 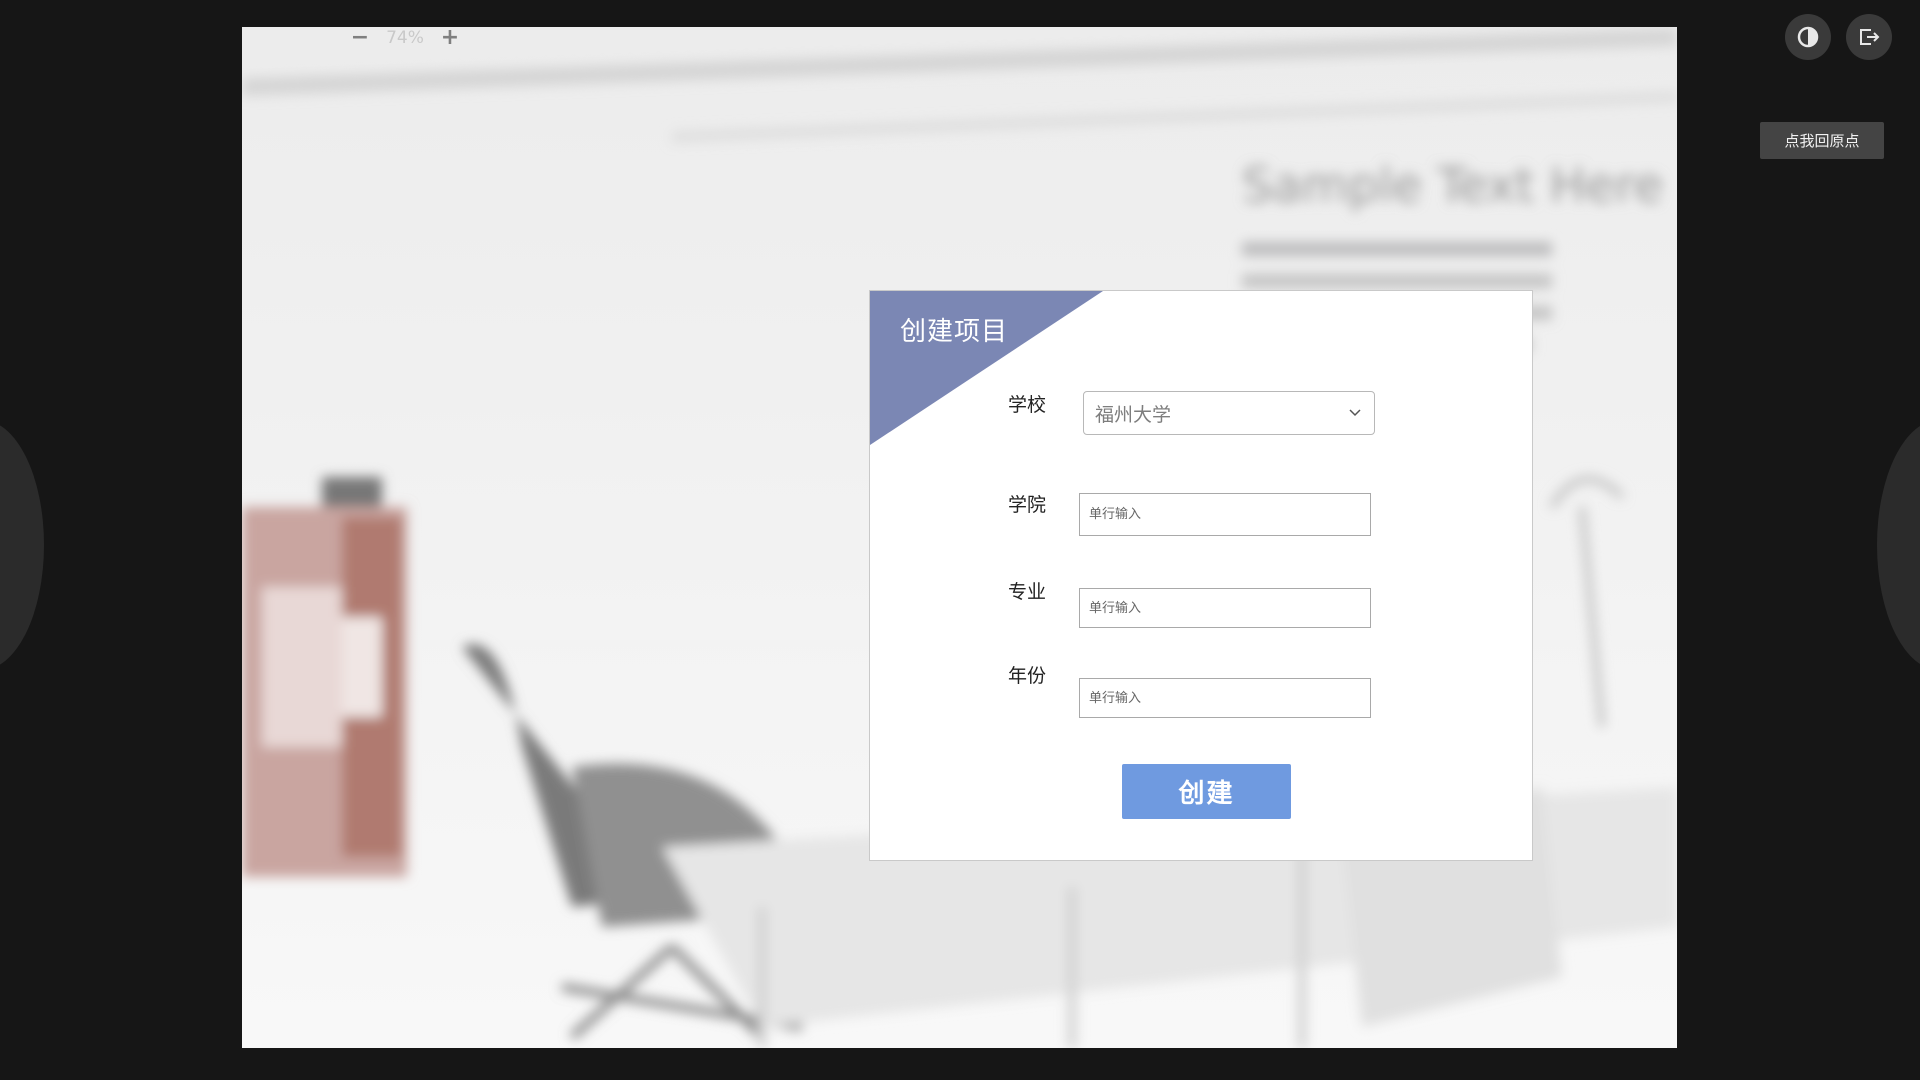 What do you see at coordinates (1027, 505) in the screenshot?
I see `college-label: 学院` at bounding box center [1027, 505].